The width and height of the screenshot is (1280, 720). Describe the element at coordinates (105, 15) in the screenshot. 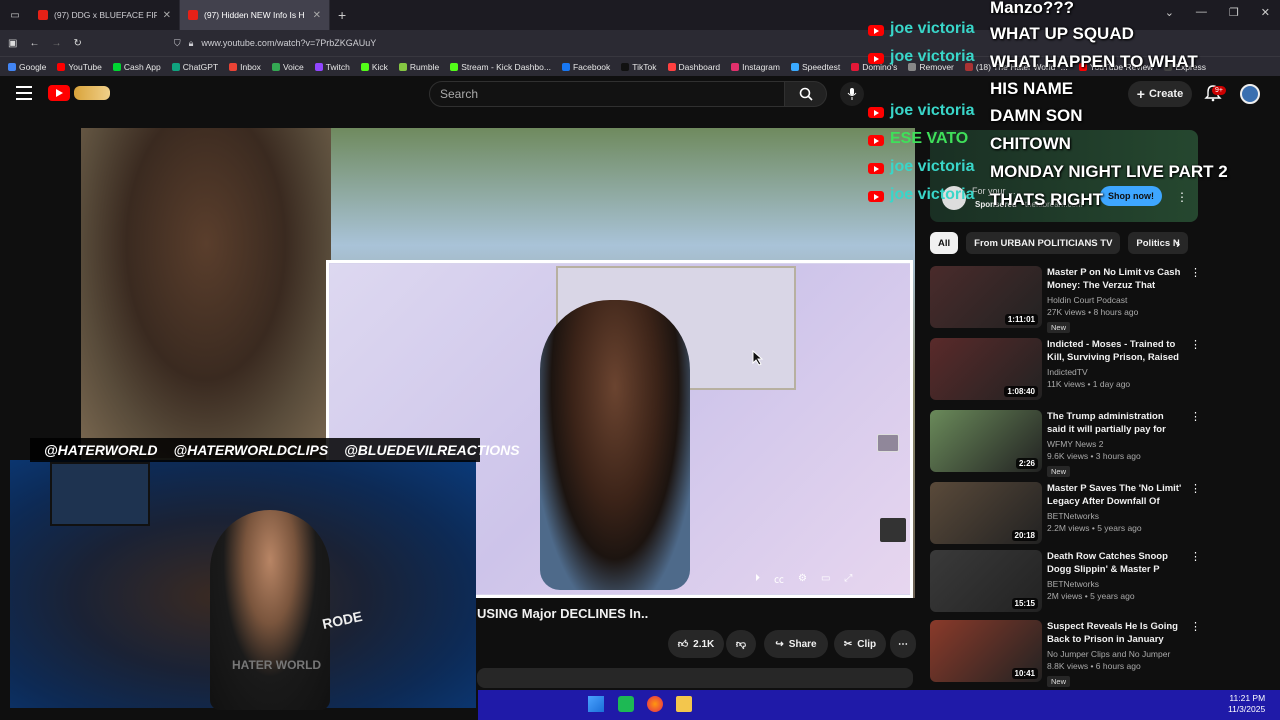

I see `tab-1: (97) DDG x BLUEFACE FIRST DA ✕` at that location.